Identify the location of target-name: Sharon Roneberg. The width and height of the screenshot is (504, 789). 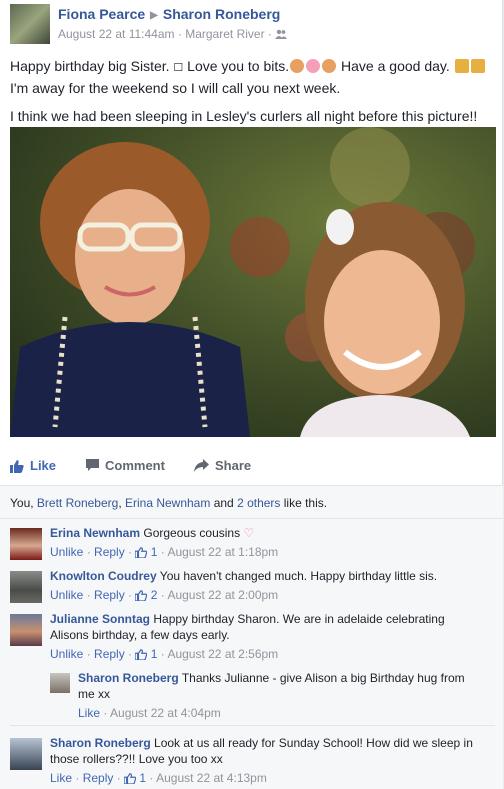
(221, 14).